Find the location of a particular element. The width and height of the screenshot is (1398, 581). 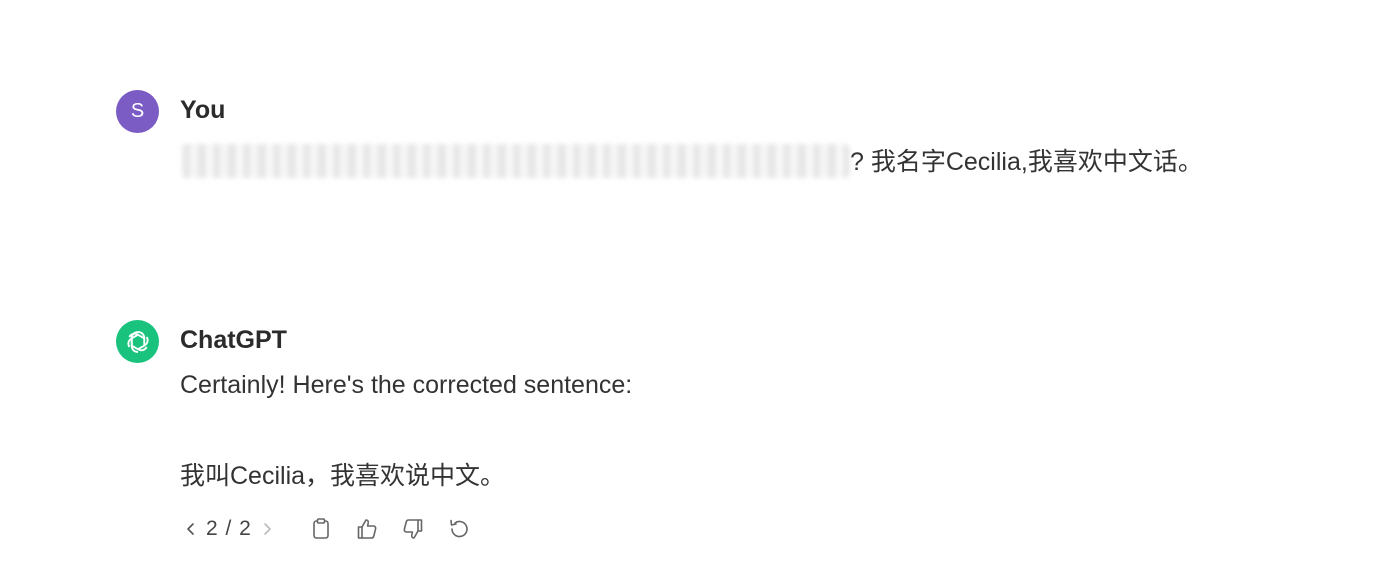

previous-response-button is located at coordinates (191, 529).